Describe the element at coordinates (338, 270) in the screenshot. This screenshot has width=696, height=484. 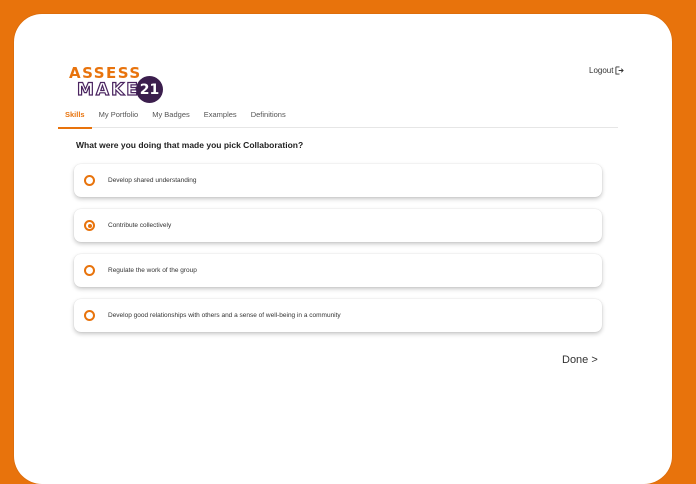
I see `option-regulate-work-of-group: Regulate the work of the group` at that location.